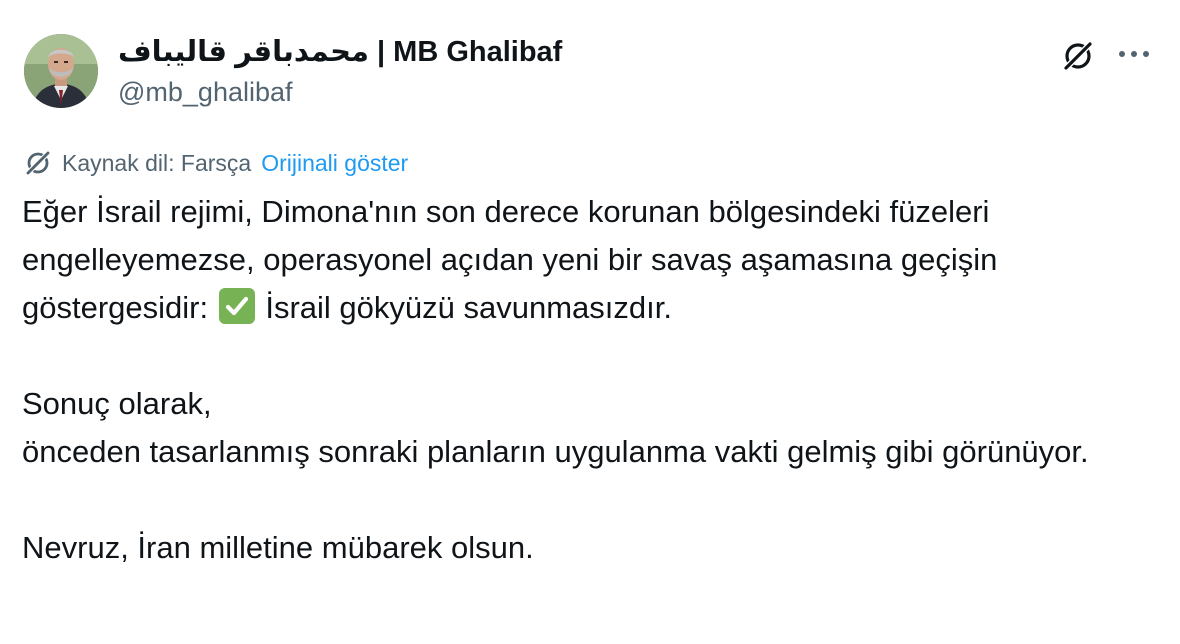 The image size is (1180, 644). I want to click on avatar, so click(61, 71).